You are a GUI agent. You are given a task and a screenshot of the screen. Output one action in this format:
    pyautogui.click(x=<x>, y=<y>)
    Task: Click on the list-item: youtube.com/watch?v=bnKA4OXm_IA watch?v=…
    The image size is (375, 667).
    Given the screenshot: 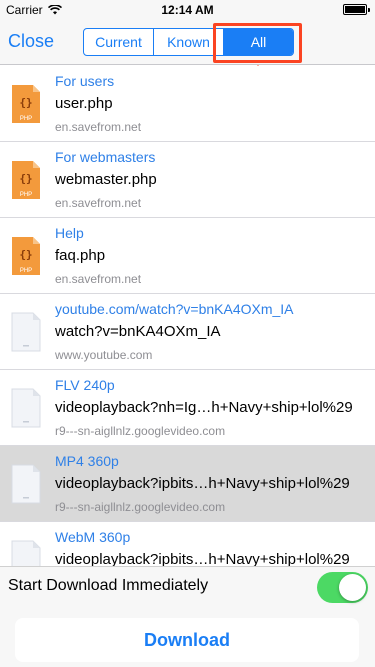 What is the action you would take?
    pyautogui.click(x=187, y=332)
    